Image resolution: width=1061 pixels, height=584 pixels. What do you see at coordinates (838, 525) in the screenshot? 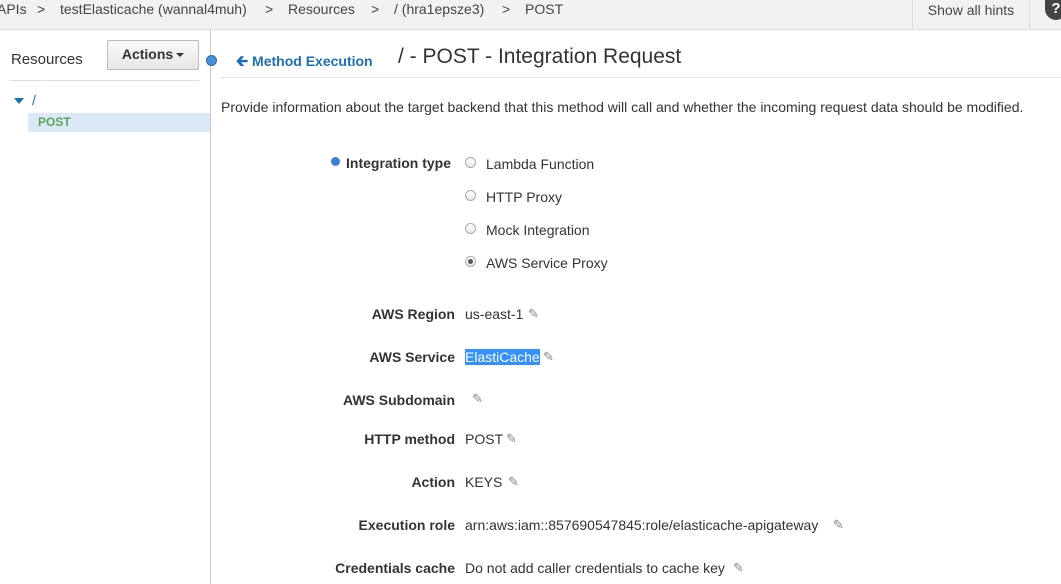
I see `edit-execution-role-pencil-icon: ✎` at bounding box center [838, 525].